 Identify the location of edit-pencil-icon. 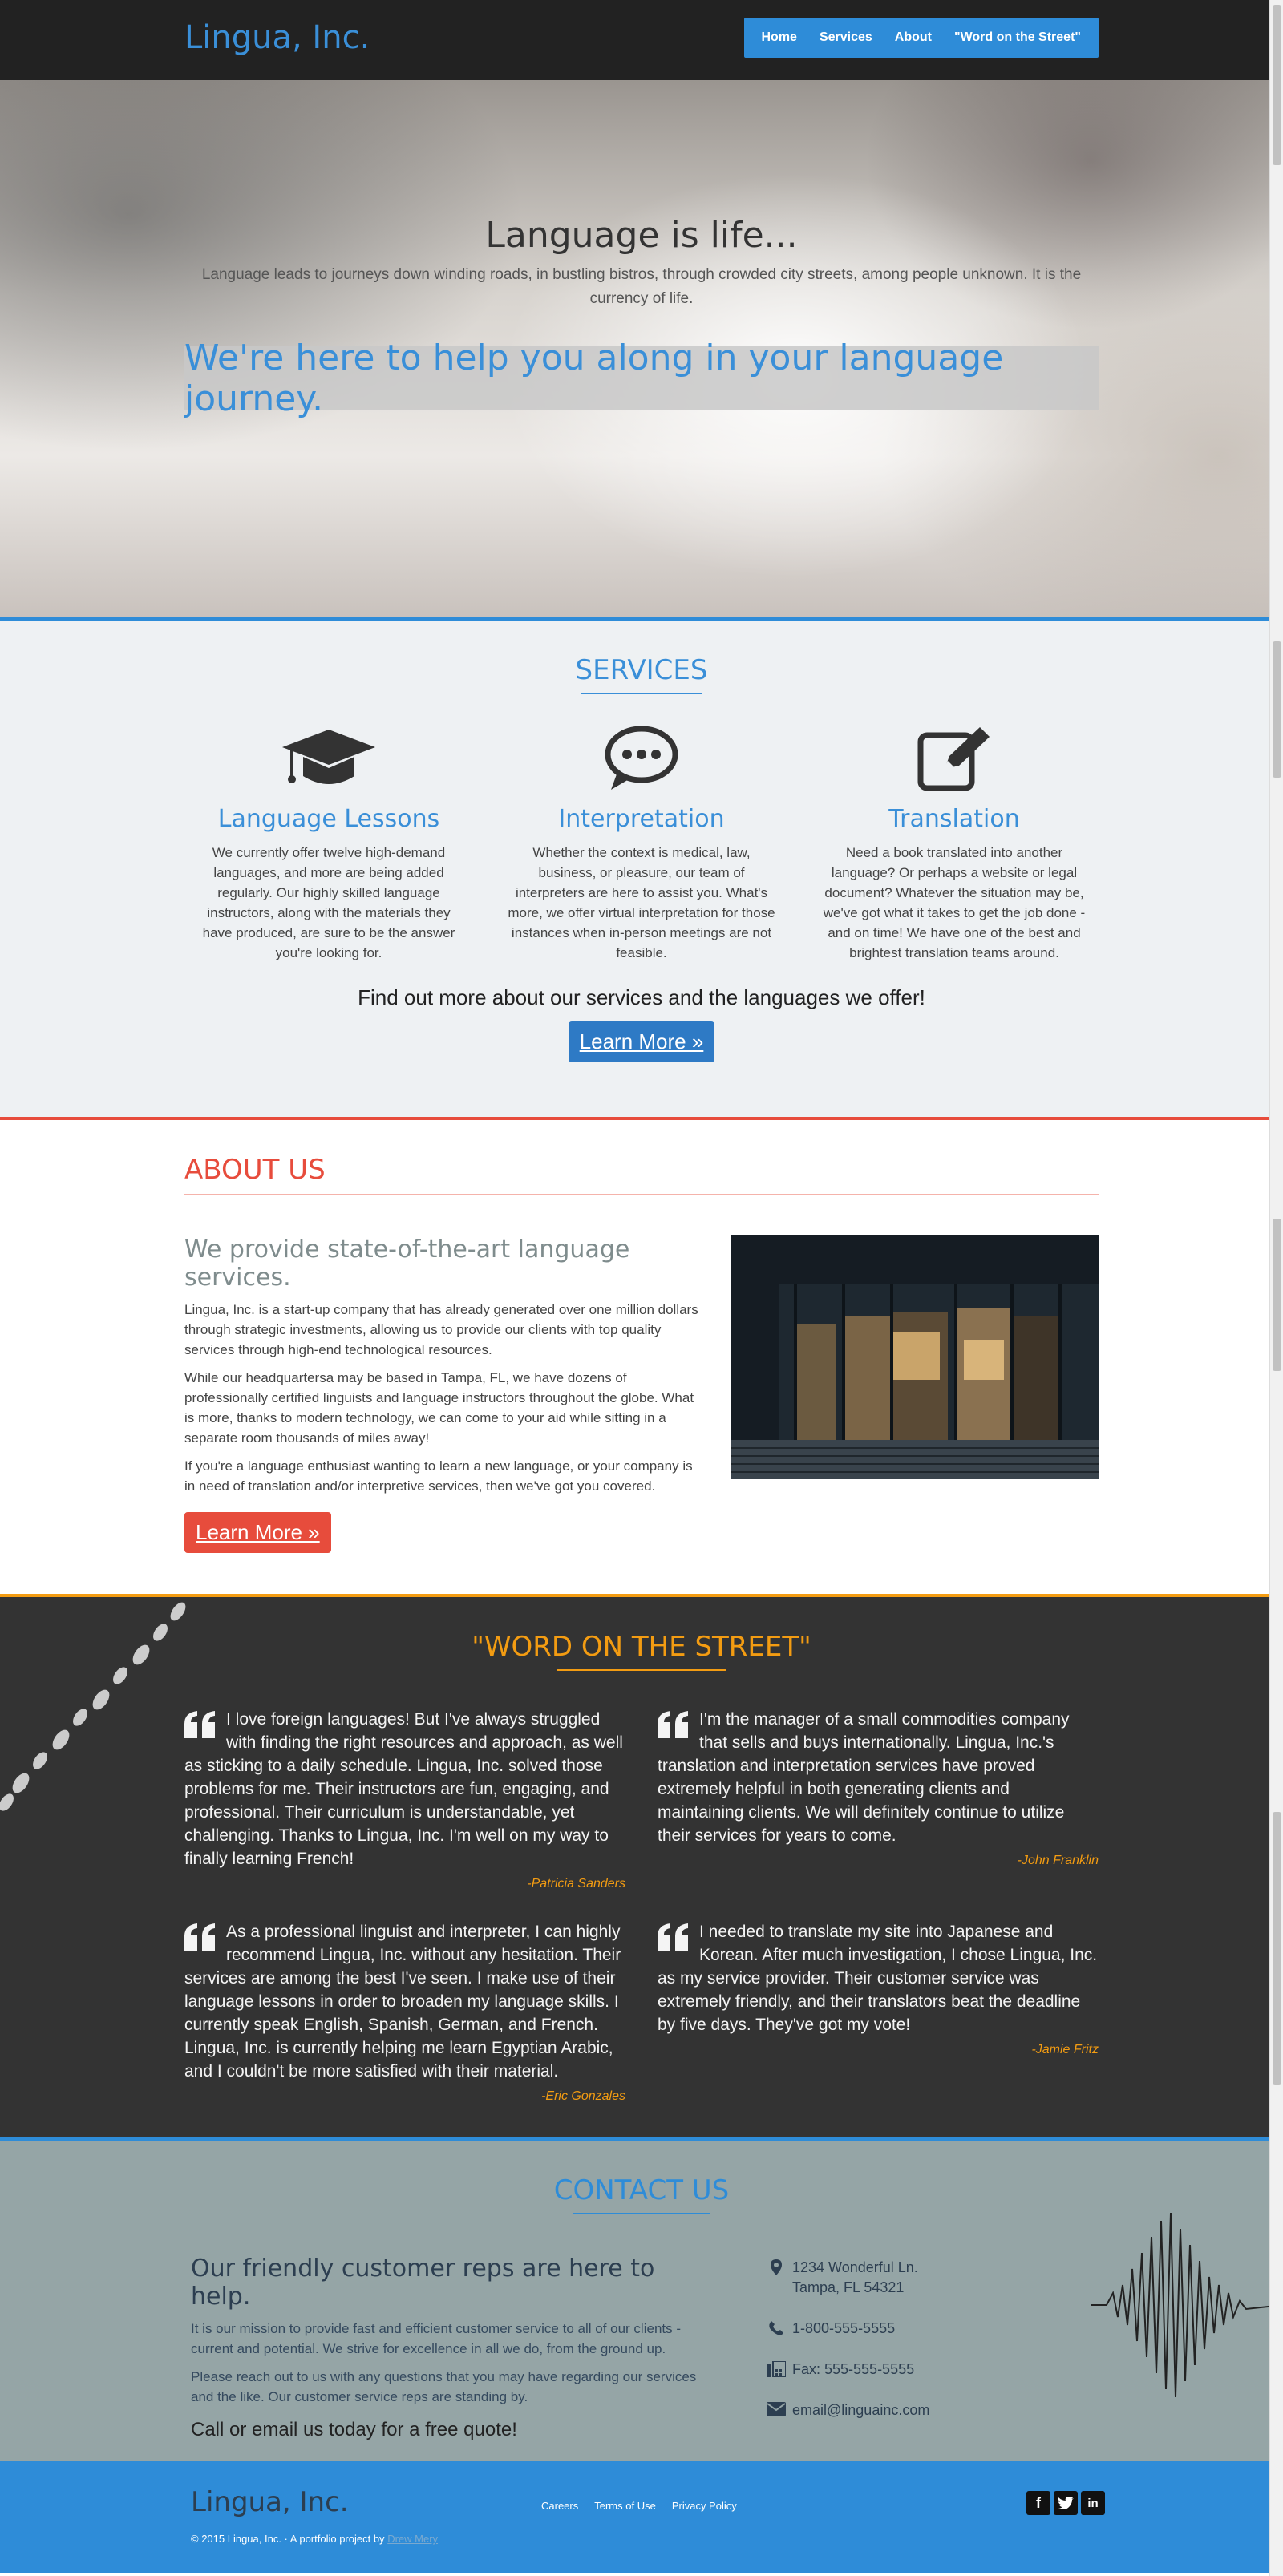
(954, 758).